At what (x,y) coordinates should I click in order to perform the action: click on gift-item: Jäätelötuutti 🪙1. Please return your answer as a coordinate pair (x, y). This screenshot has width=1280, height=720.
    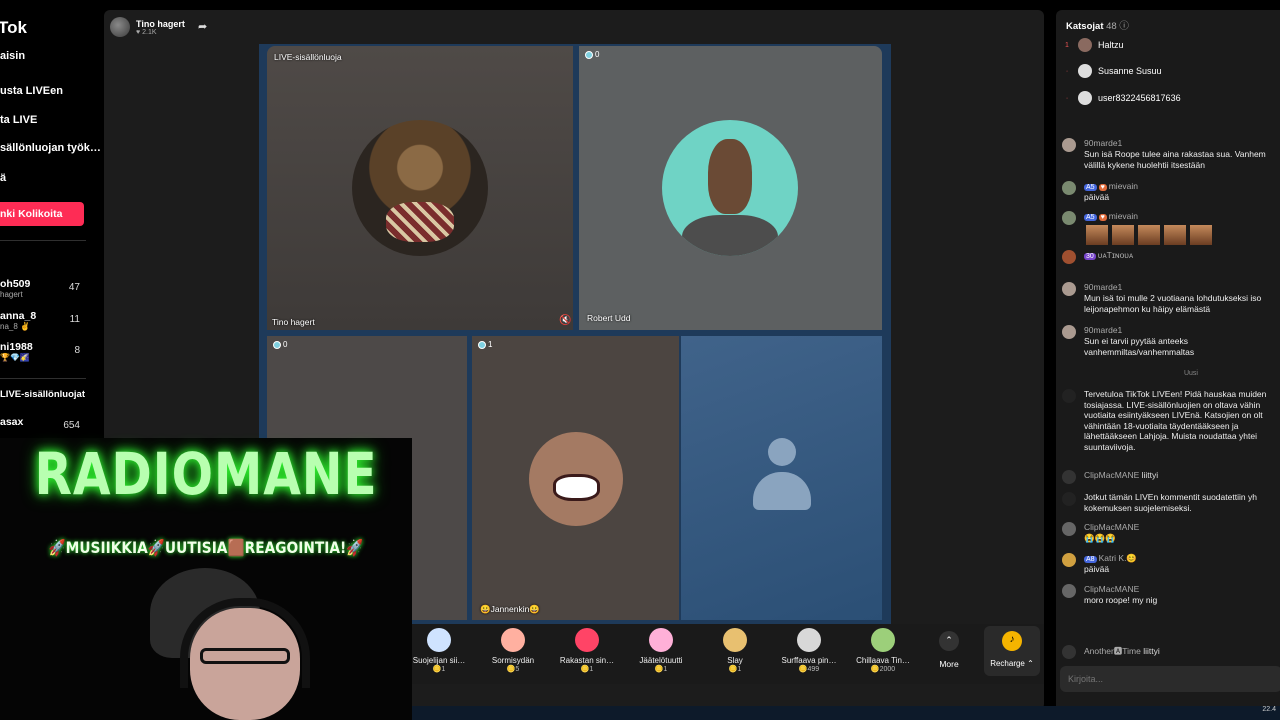
    Looking at the image, I should click on (661, 653).